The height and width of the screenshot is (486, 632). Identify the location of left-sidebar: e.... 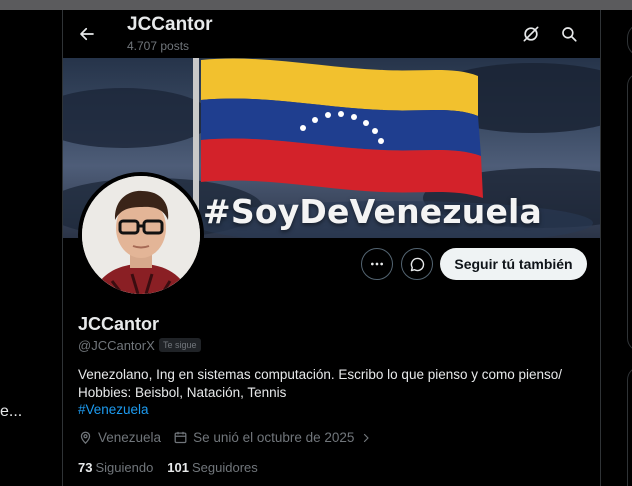
(31, 248).